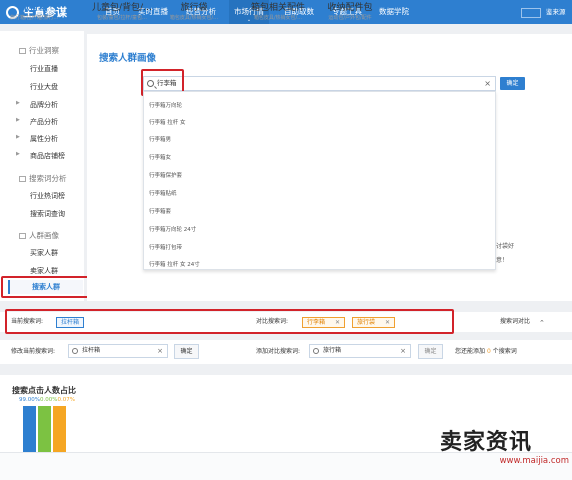  Describe the element at coordinates (277, 8) in the screenshot. I see `tab-label: 箱包相关配件` at that location.